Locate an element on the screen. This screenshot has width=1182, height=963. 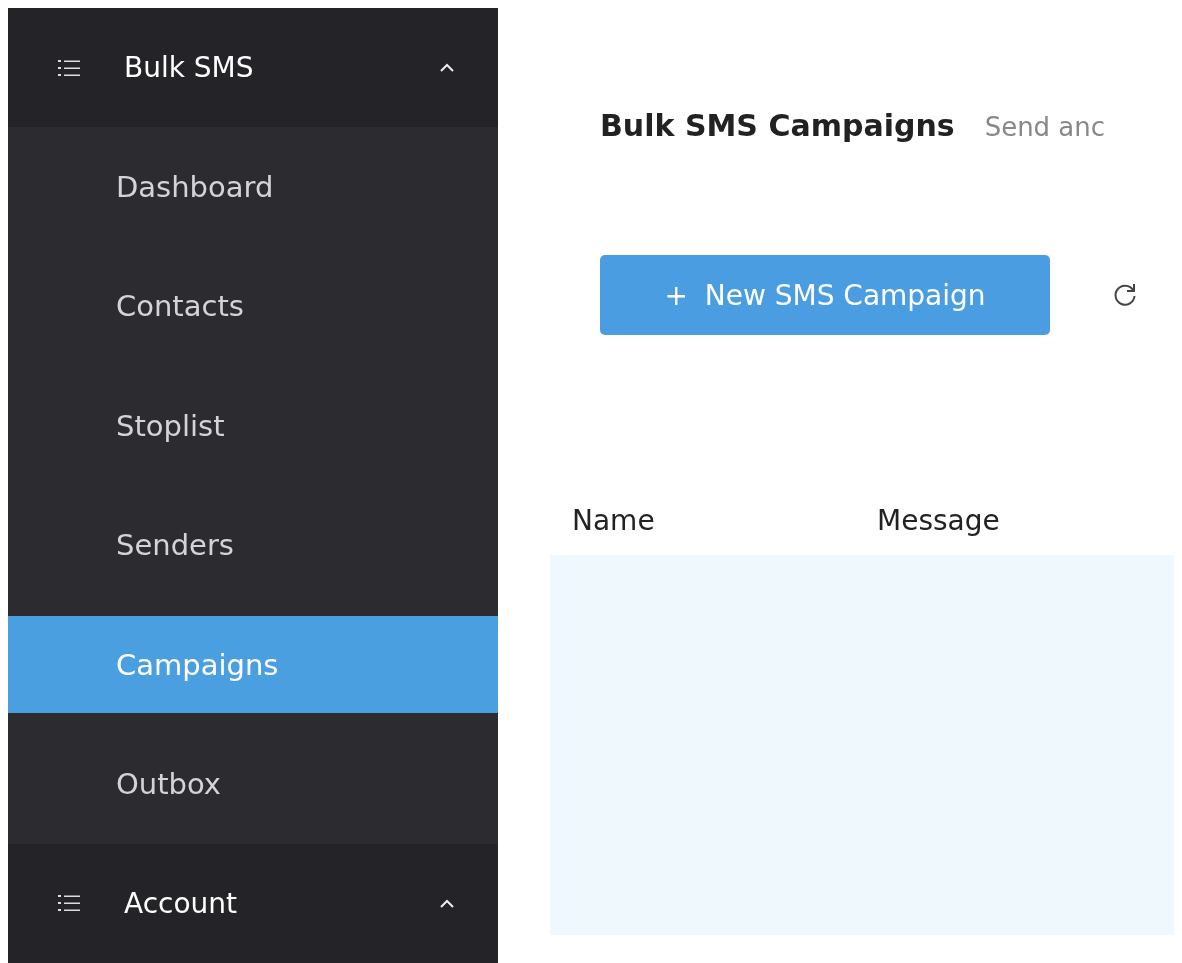
menu-group-label: Account is located at coordinates (181, 903).